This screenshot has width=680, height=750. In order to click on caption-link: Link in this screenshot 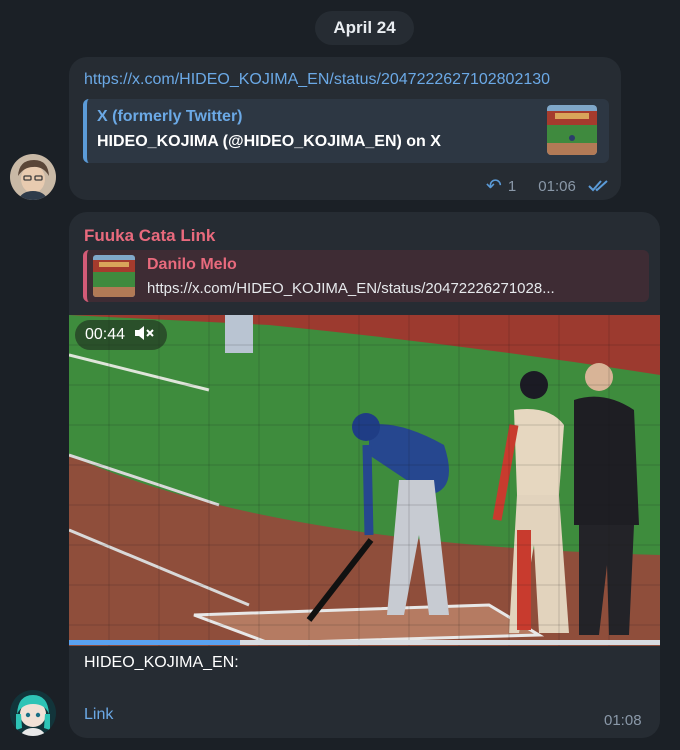, I will do `click(98, 715)`.